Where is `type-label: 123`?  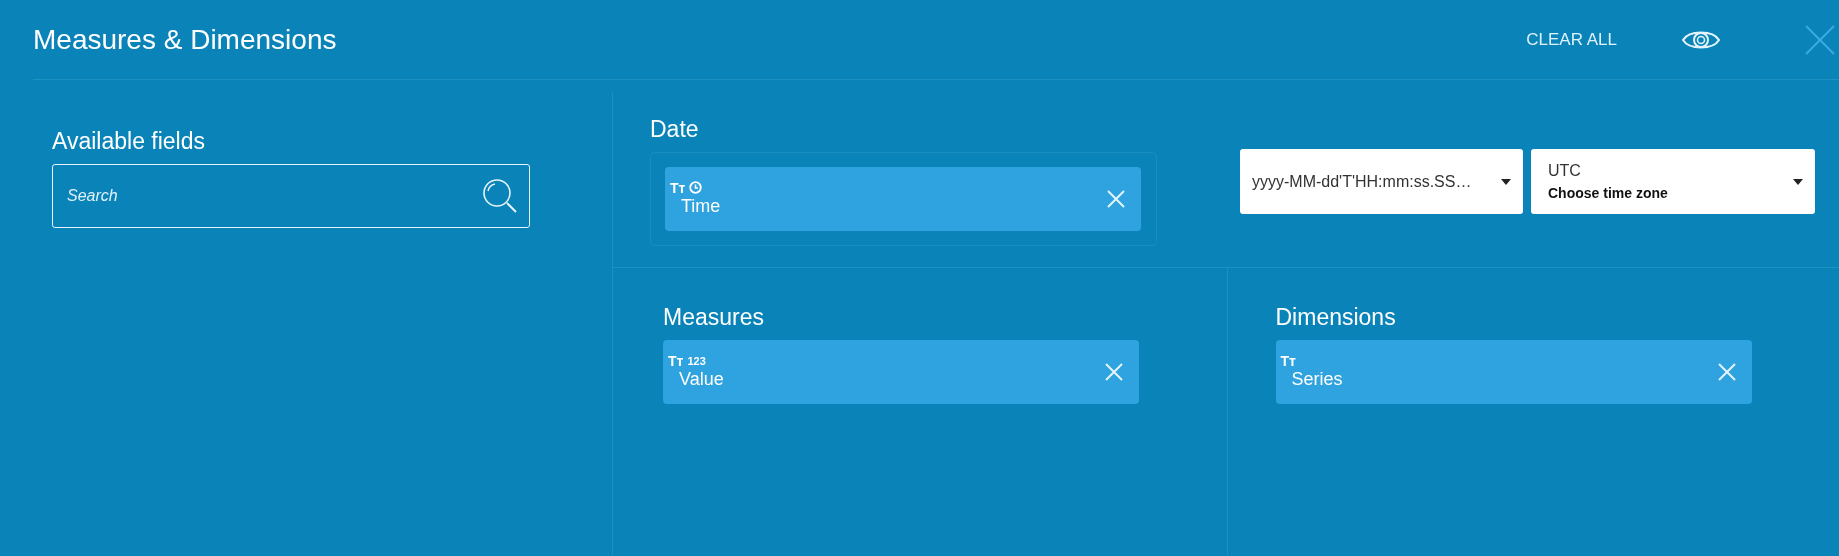 type-label: 123 is located at coordinates (696, 361).